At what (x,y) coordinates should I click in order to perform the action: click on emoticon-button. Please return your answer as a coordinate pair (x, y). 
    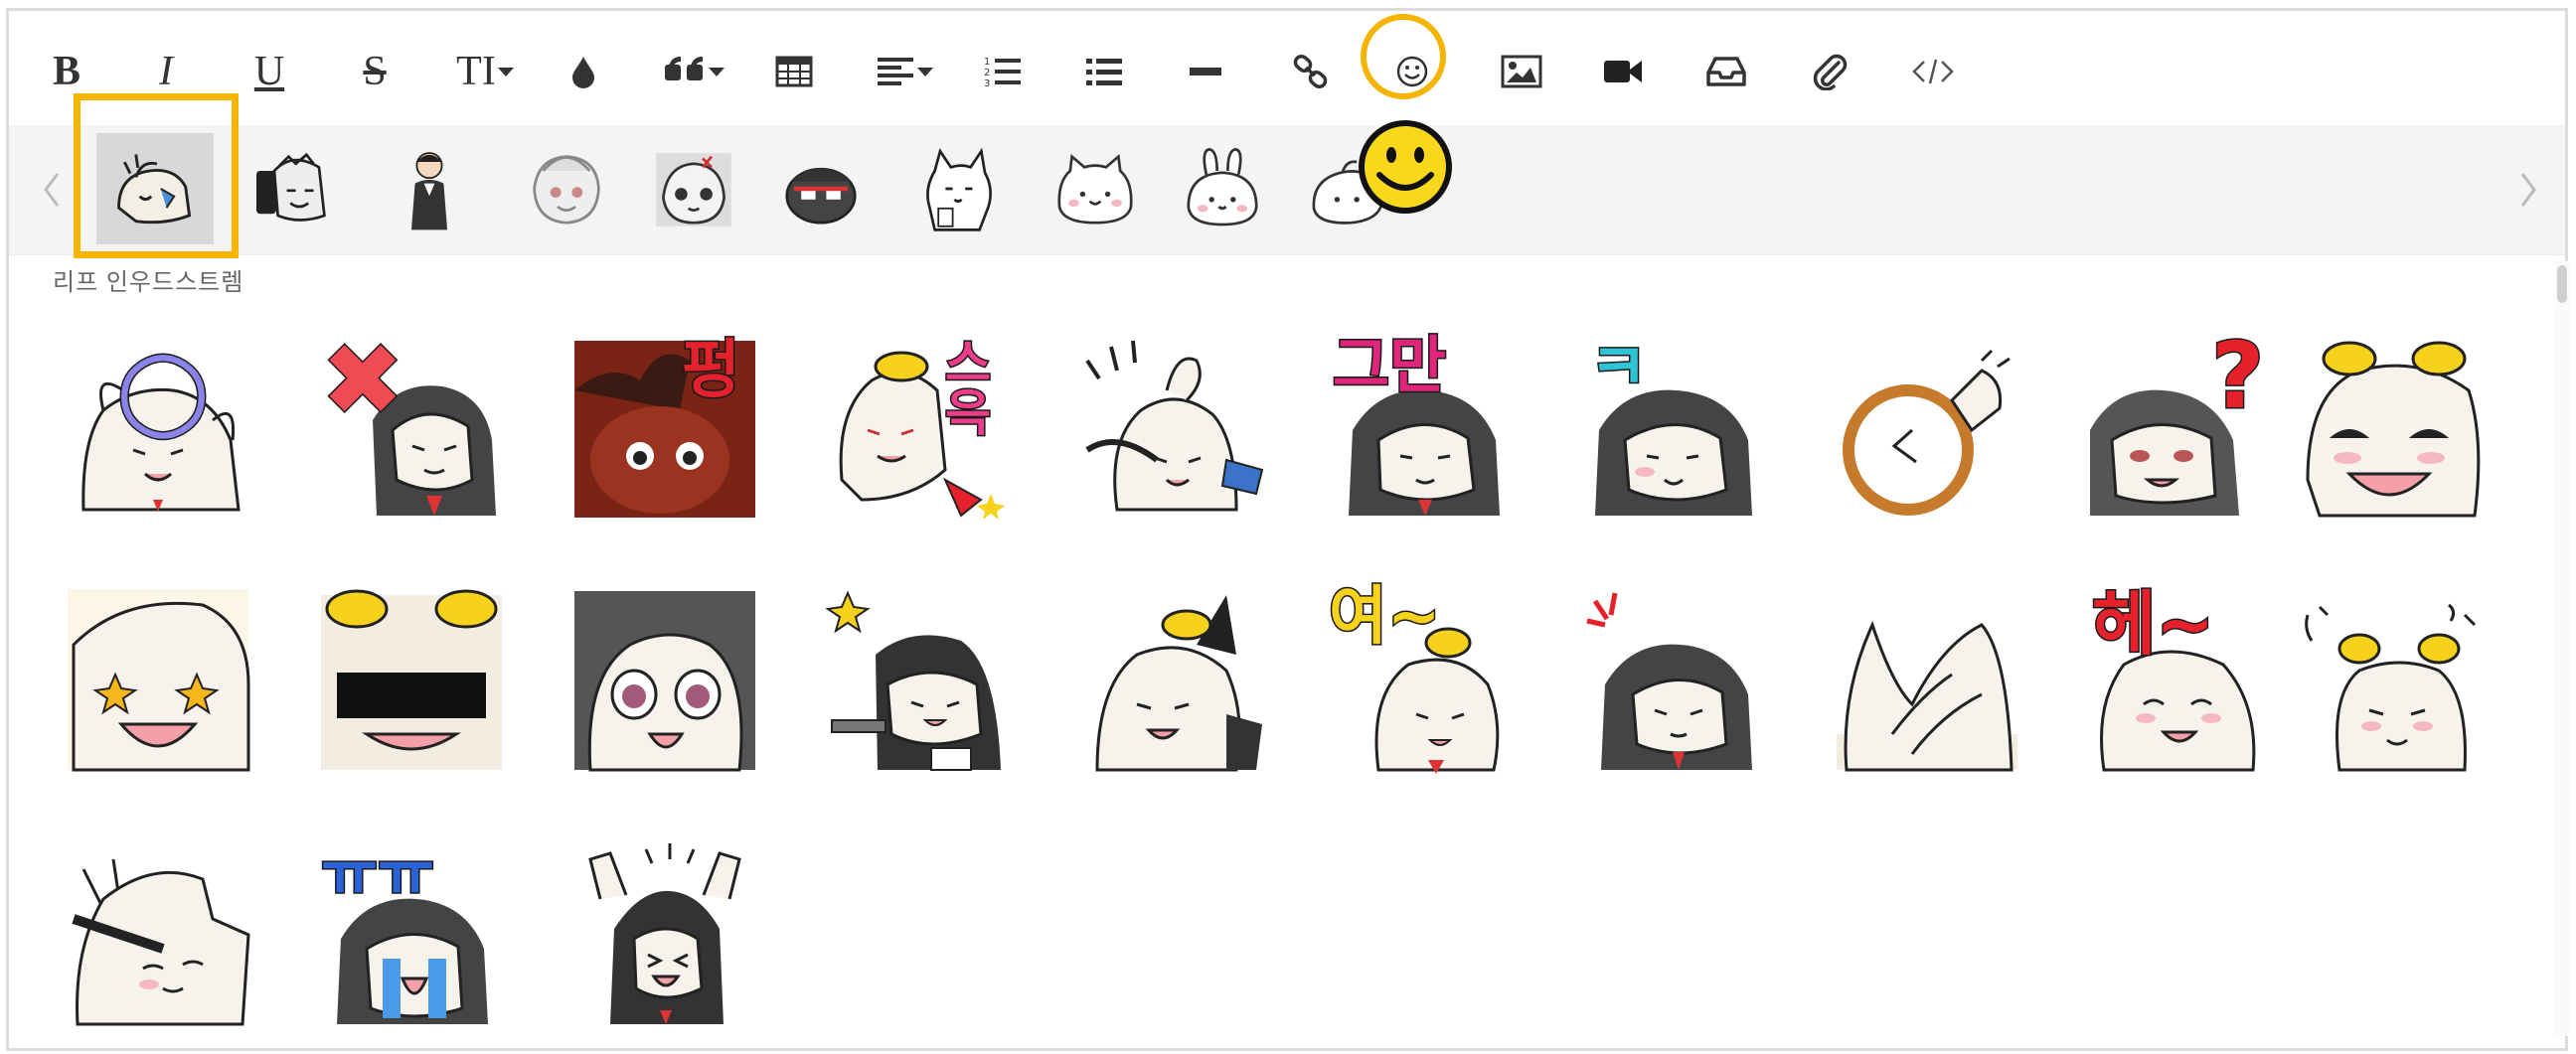
    Looking at the image, I should click on (1412, 71).